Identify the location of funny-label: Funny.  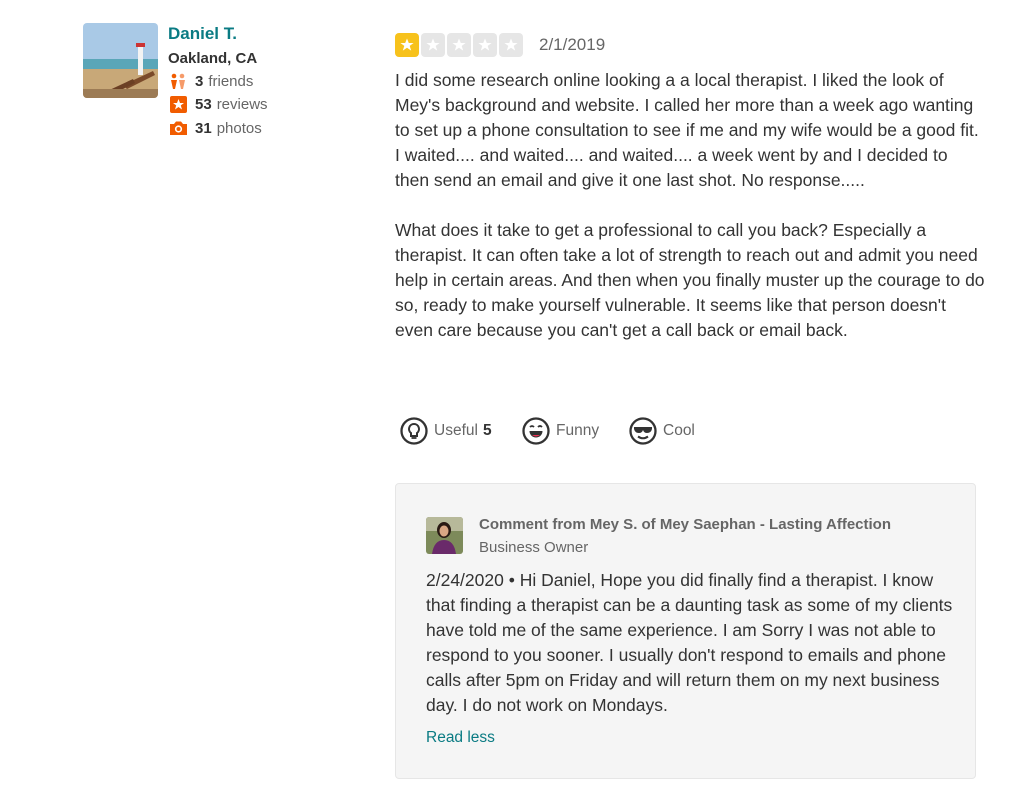
(578, 430).